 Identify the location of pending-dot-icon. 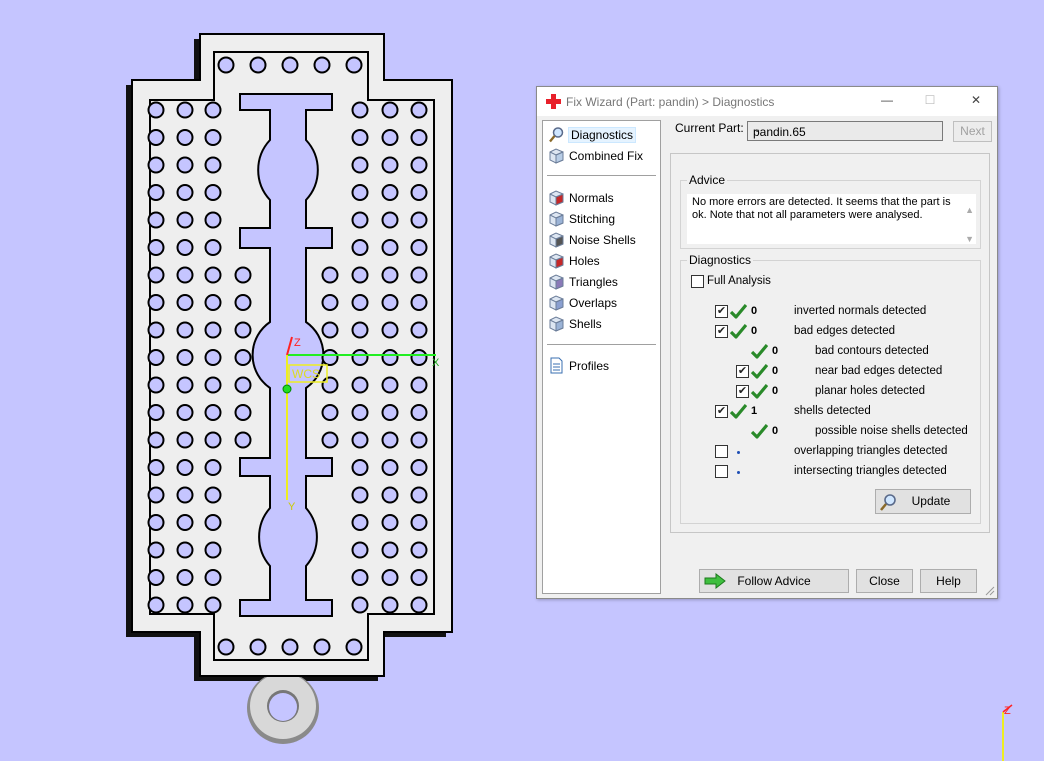
(738, 452).